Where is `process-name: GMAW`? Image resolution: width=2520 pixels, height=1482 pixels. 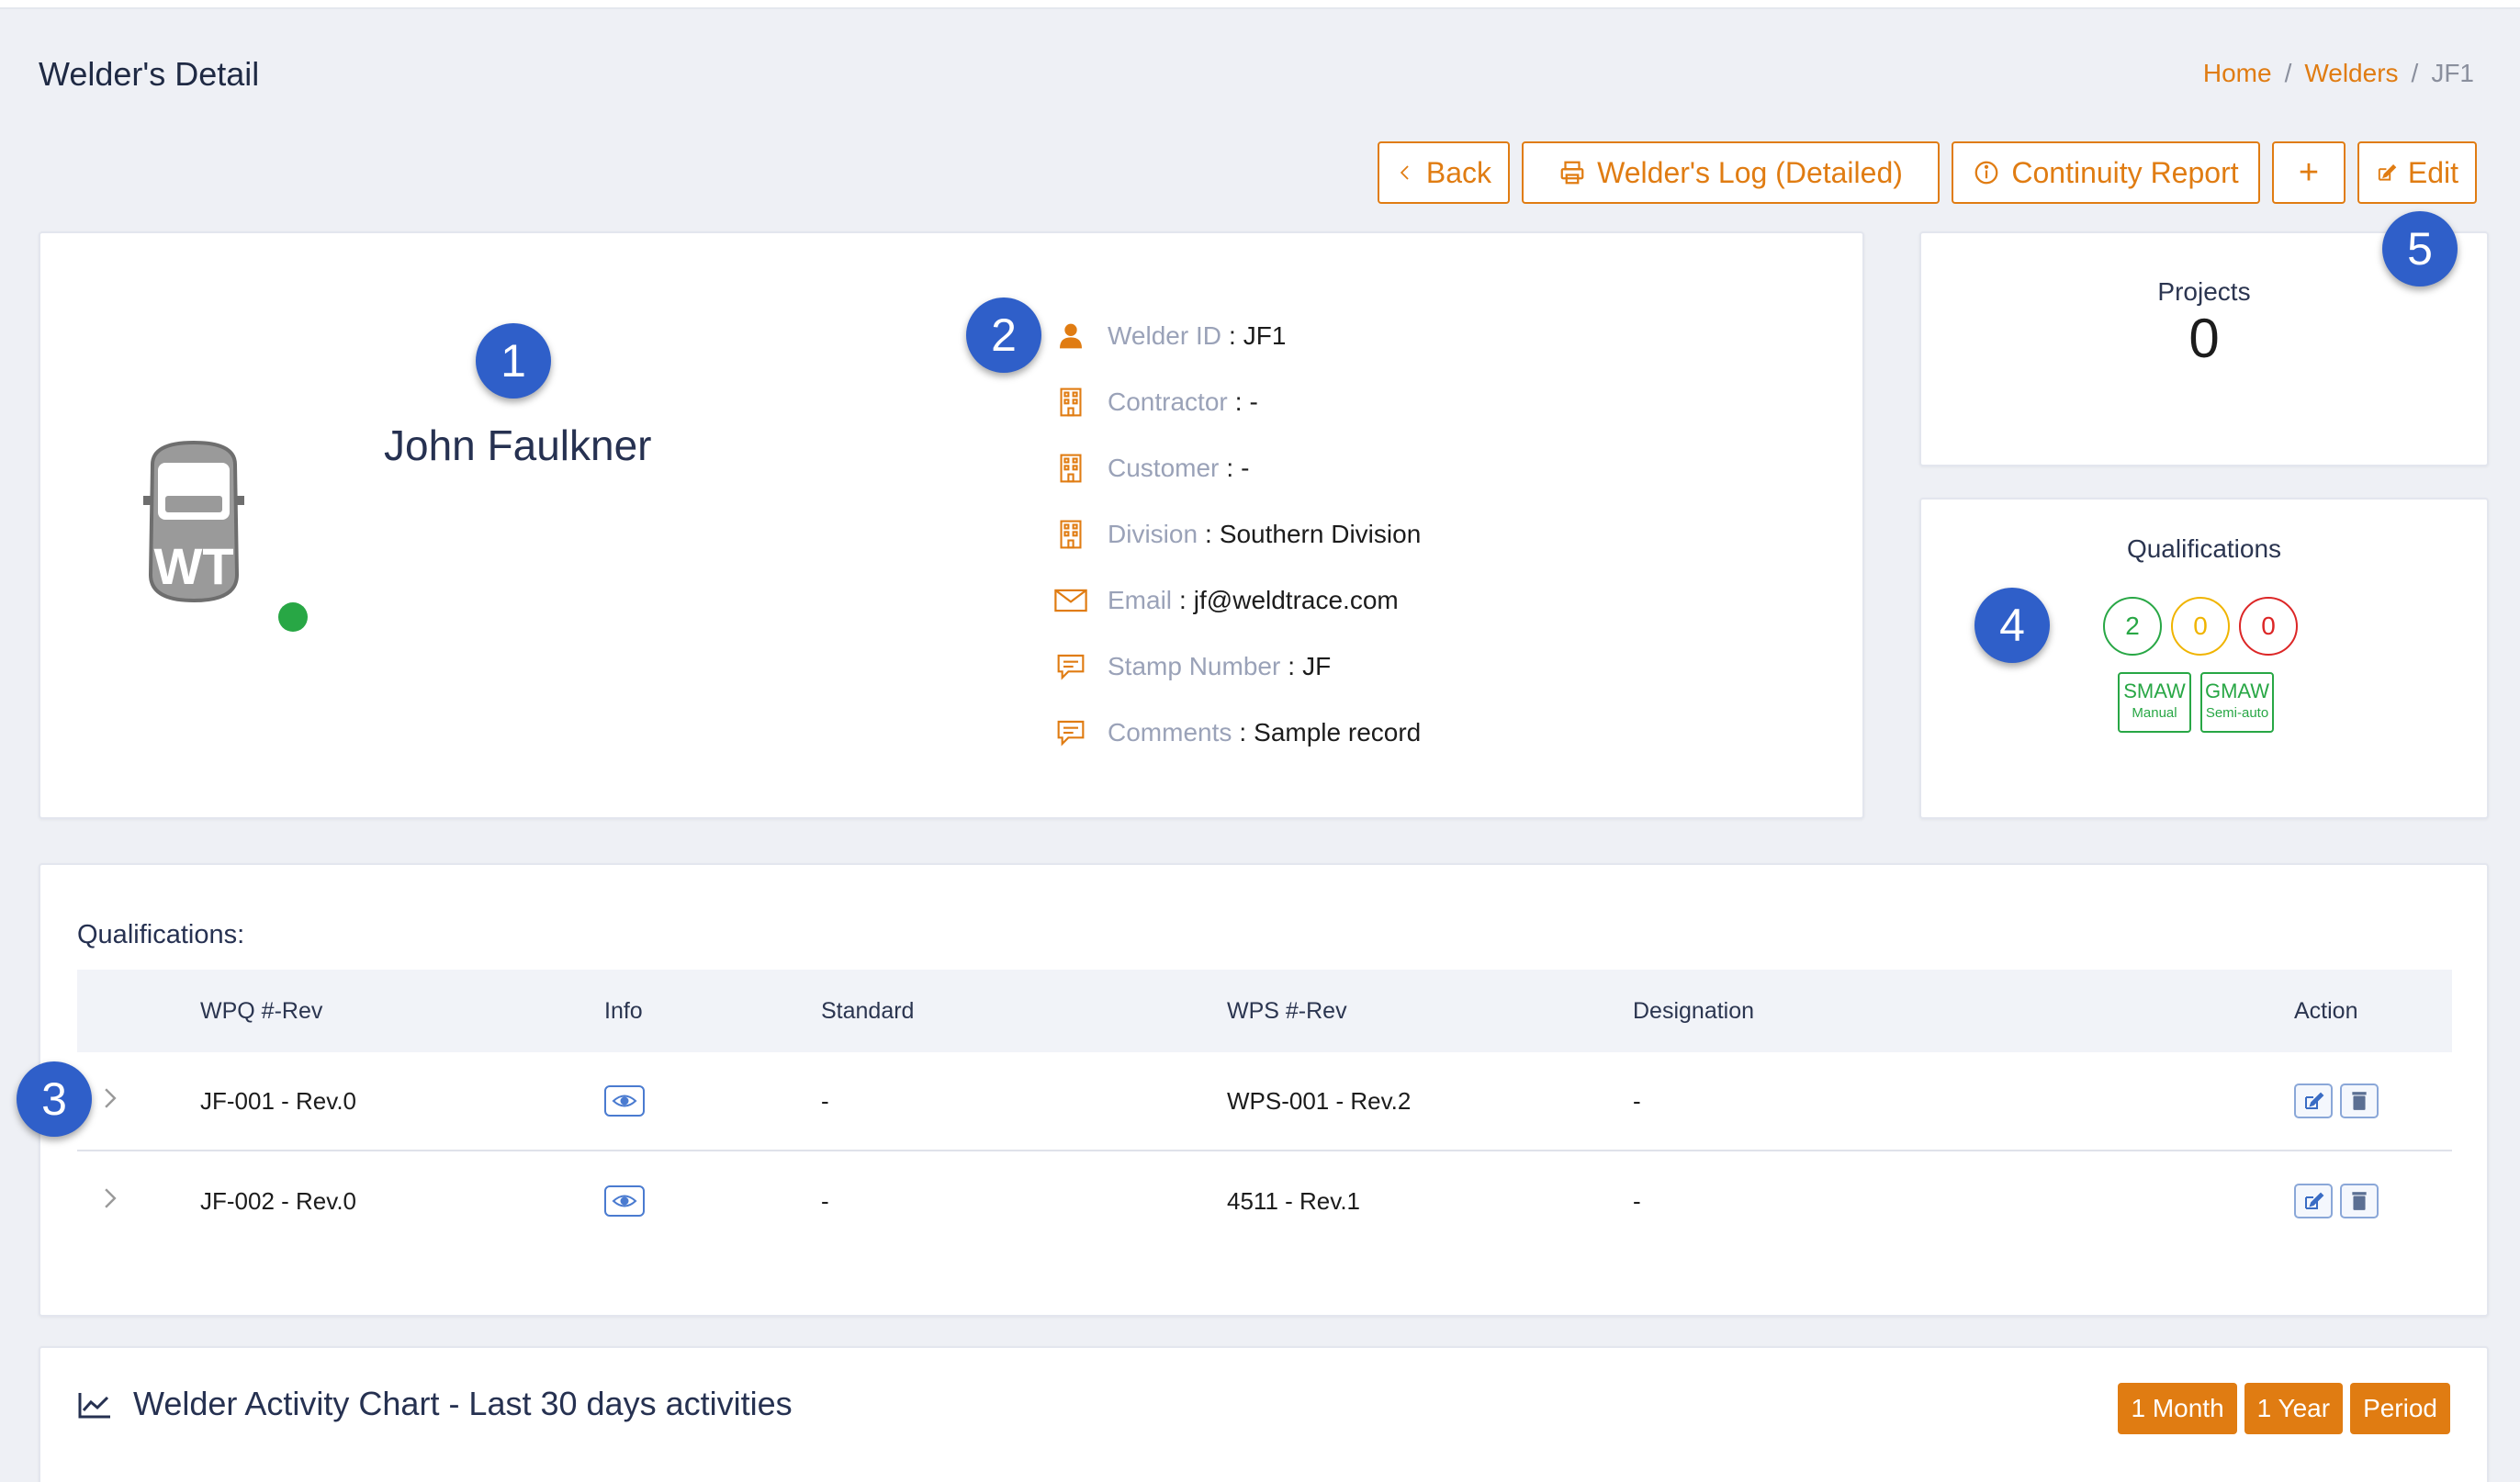
process-name: GMAW is located at coordinates (2237, 690).